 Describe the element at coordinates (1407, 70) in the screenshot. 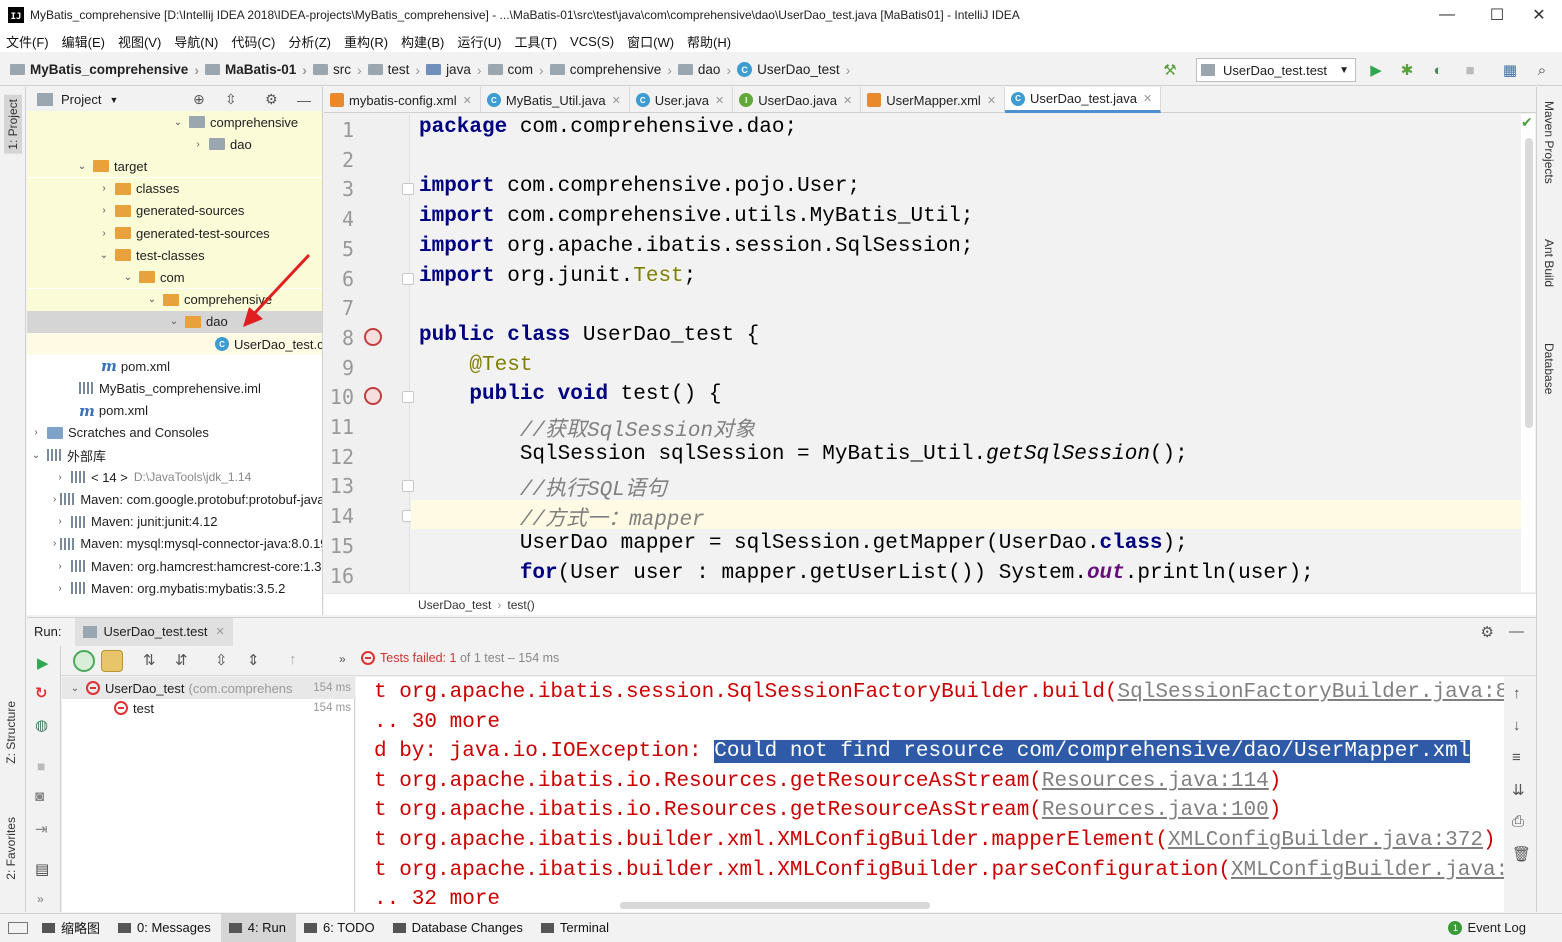

I see `debug-icon: ✱` at that location.